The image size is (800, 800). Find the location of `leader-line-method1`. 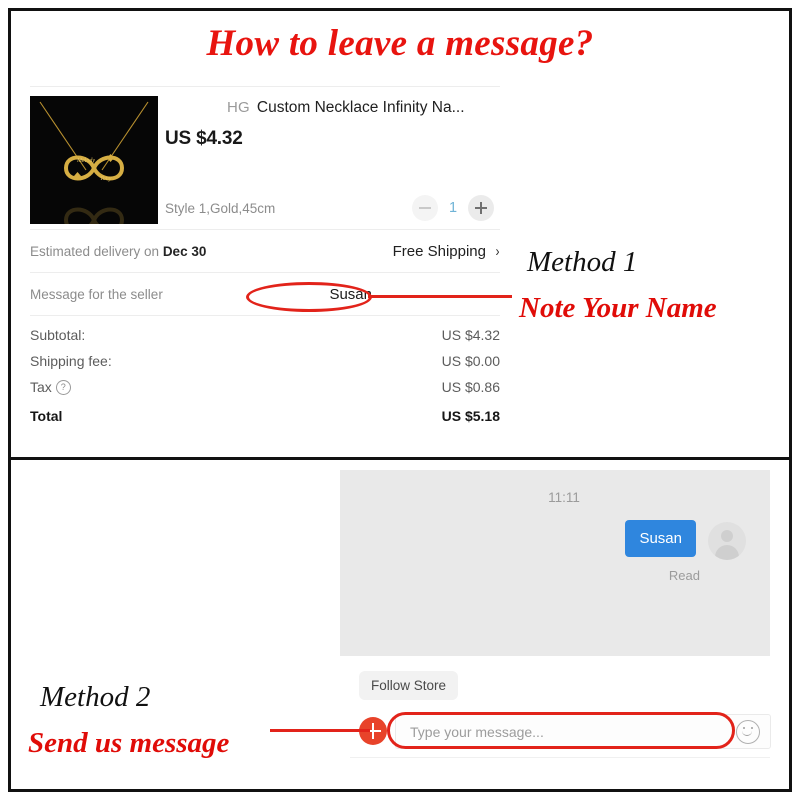

leader-line-method1 is located at coordinates (440, 297).